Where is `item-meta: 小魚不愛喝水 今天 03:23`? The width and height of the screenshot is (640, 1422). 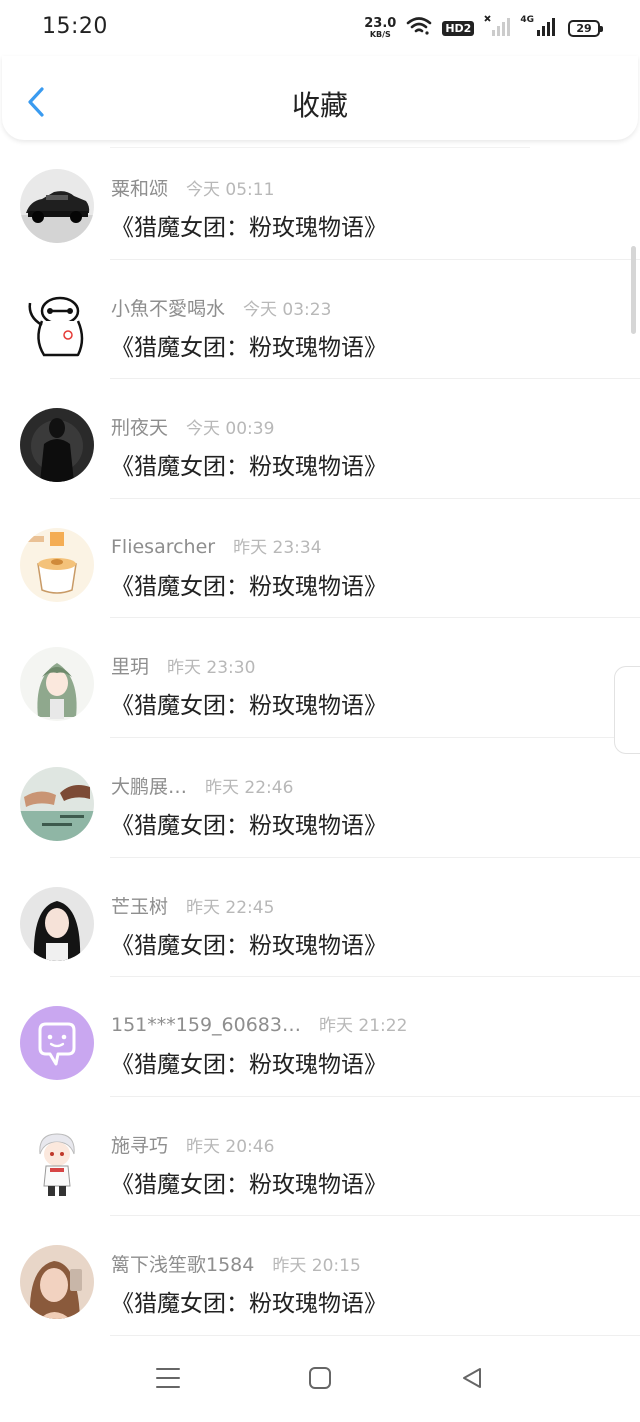
item-meta: 小魚不愛喝水 今天 03:23 is located at coordinates (221, 307).